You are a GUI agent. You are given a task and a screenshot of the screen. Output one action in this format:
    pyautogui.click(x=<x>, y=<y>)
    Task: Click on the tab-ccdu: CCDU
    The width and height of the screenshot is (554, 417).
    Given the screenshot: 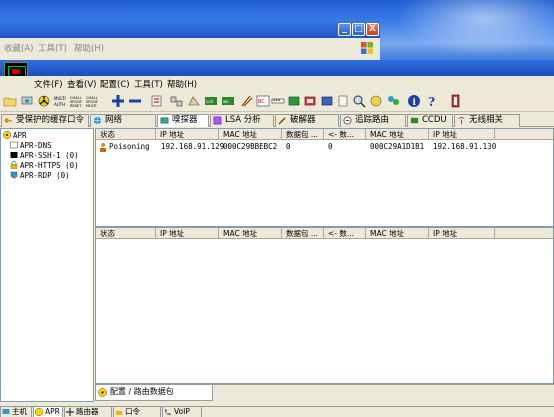 What is the action you would take?
    pyautogui.click(x=430, y=120)
    